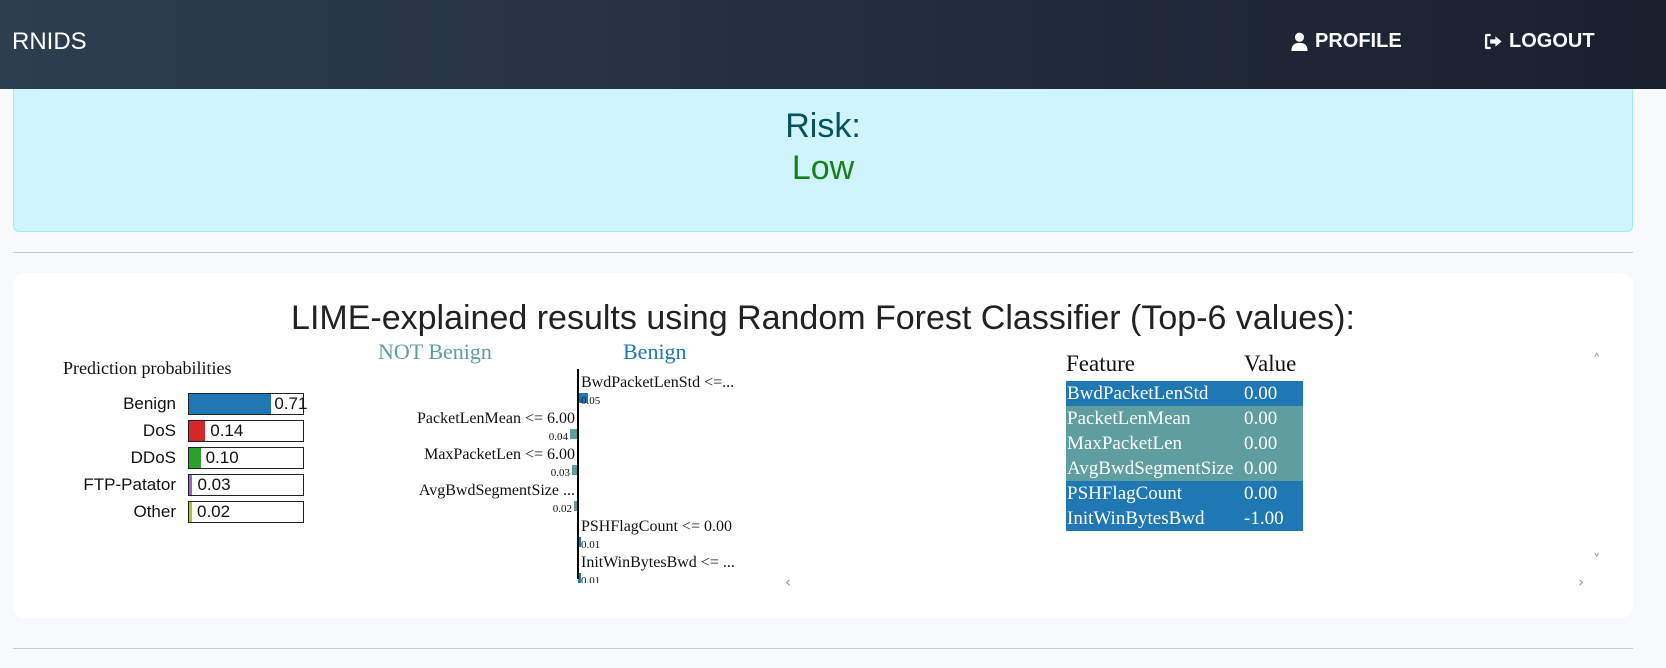 The height and width of the screenshot is (668, 1666). Describe the element at coordinates (222, 457) in the screenshot. I see `probability-value: 0.10` at that location.